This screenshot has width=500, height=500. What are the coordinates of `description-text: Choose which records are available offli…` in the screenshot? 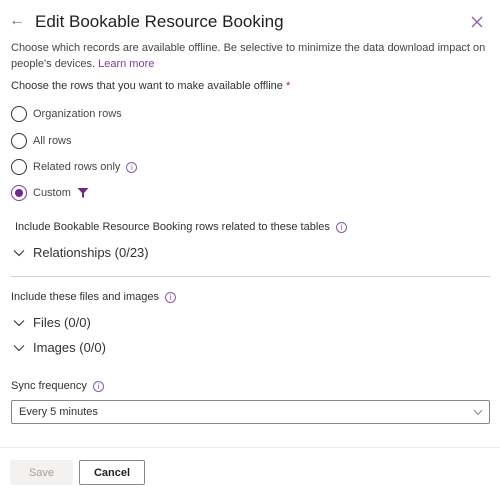 It's located at (248, 56).